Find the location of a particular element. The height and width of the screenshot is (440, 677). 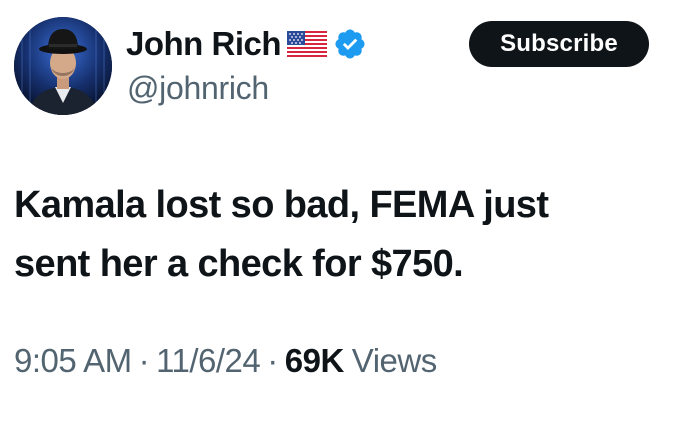

author-name-row: John Rich is located at coordinates (246, 44).